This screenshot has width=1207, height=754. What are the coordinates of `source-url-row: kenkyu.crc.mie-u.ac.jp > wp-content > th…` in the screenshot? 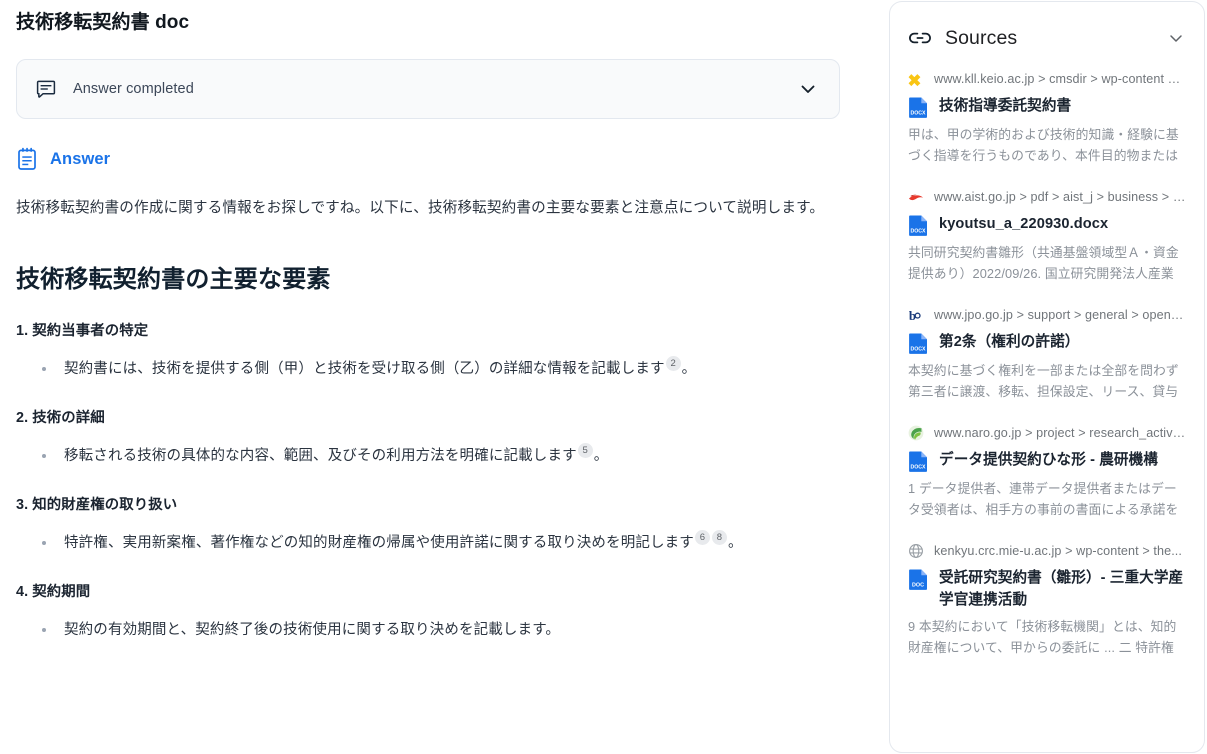 It's located at (1047, 551).